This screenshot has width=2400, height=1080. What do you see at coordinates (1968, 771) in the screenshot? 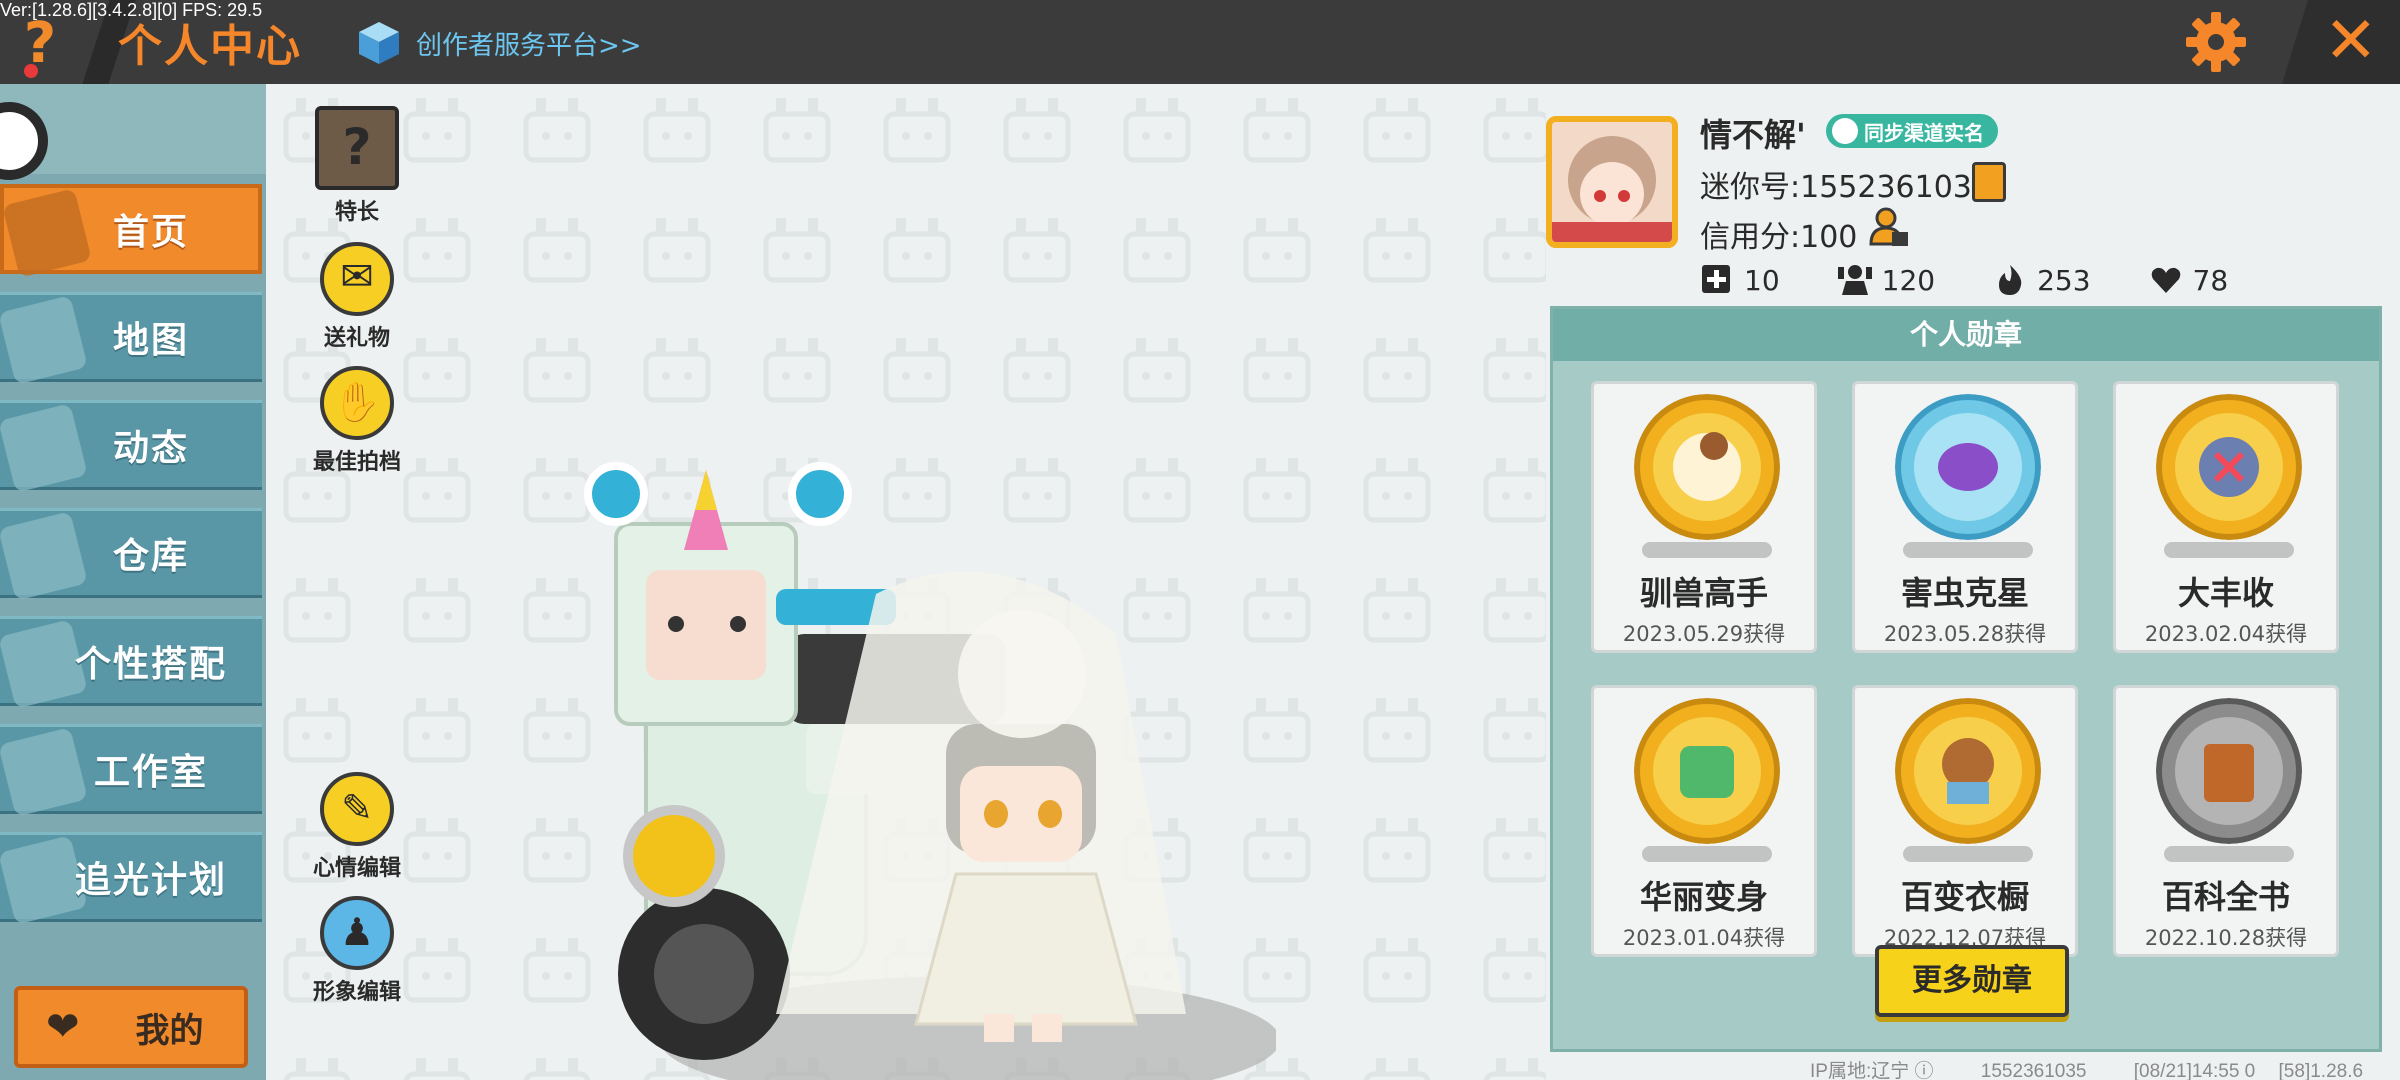
I see `bear-medal-icon` at bounding box center [1968, 771].